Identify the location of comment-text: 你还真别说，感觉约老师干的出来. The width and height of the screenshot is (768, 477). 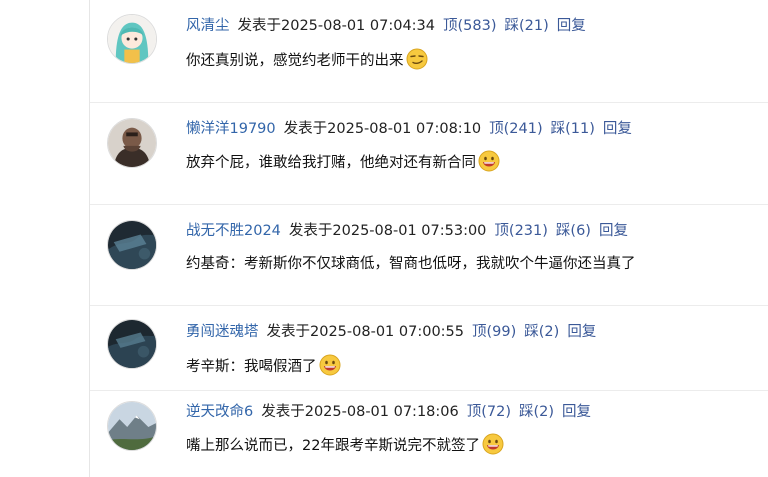
(307, 61).